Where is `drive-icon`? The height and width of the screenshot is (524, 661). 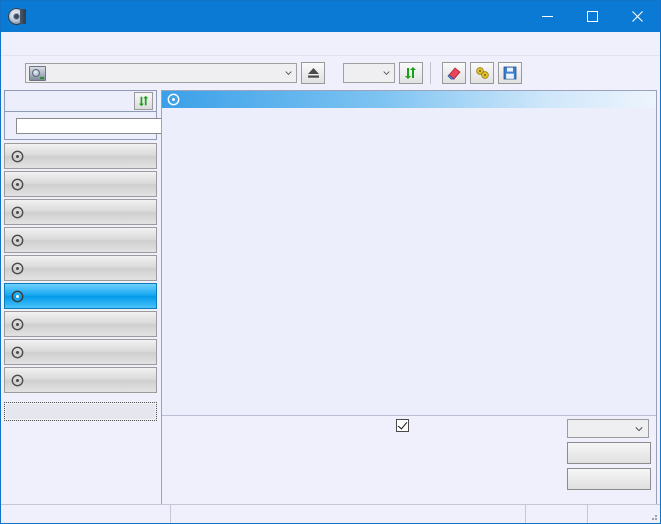 drive-icon is located at coordinates (37, 73).